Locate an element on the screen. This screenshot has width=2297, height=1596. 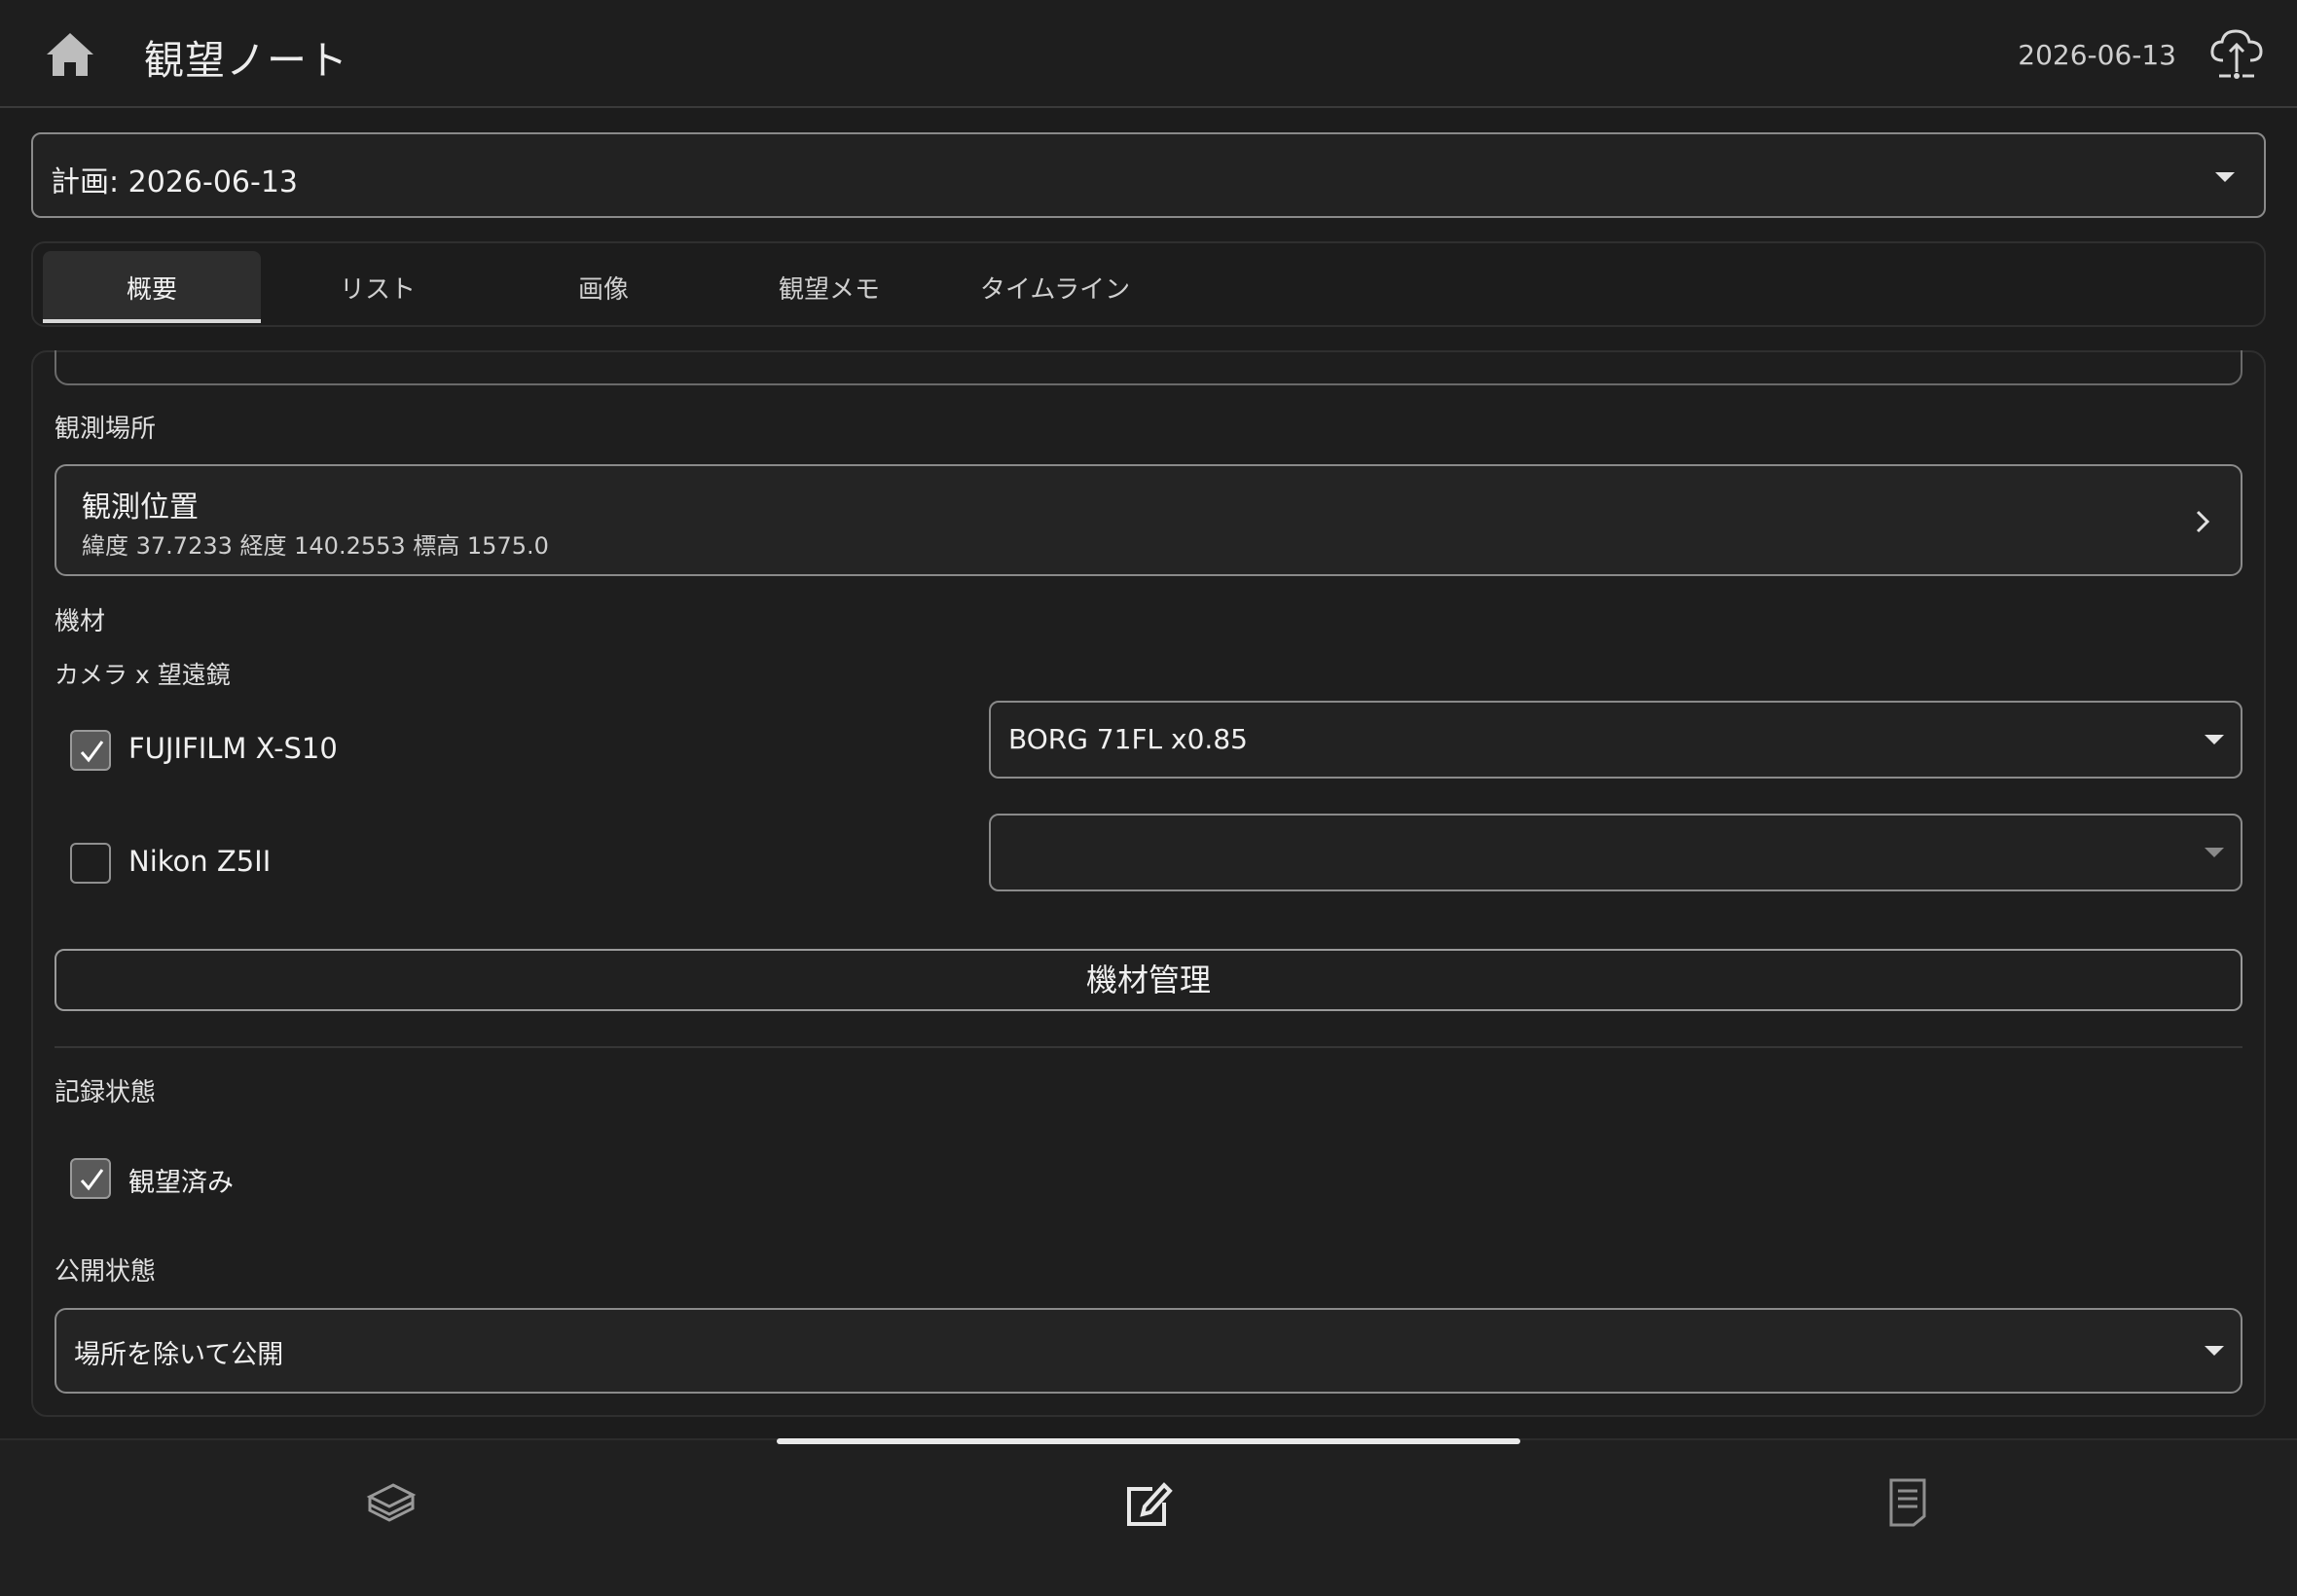
document-list-icon is located at coordinates (1907, 1502).